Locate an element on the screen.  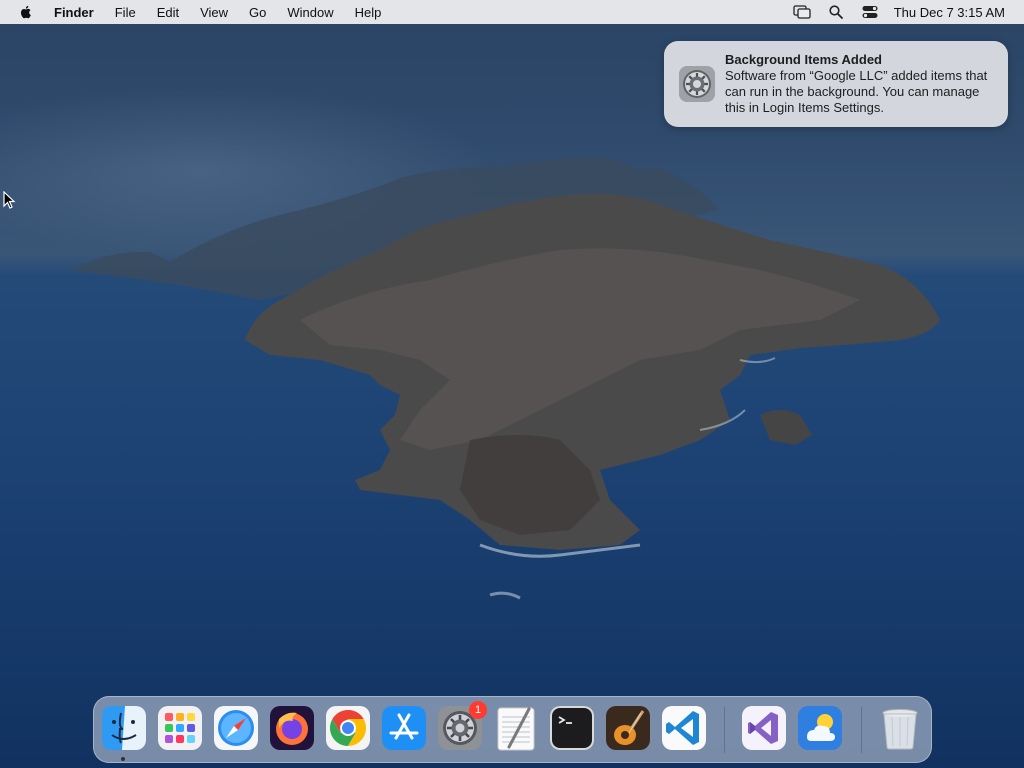
notification-badge: 1 is located at coordinates (478, 710).